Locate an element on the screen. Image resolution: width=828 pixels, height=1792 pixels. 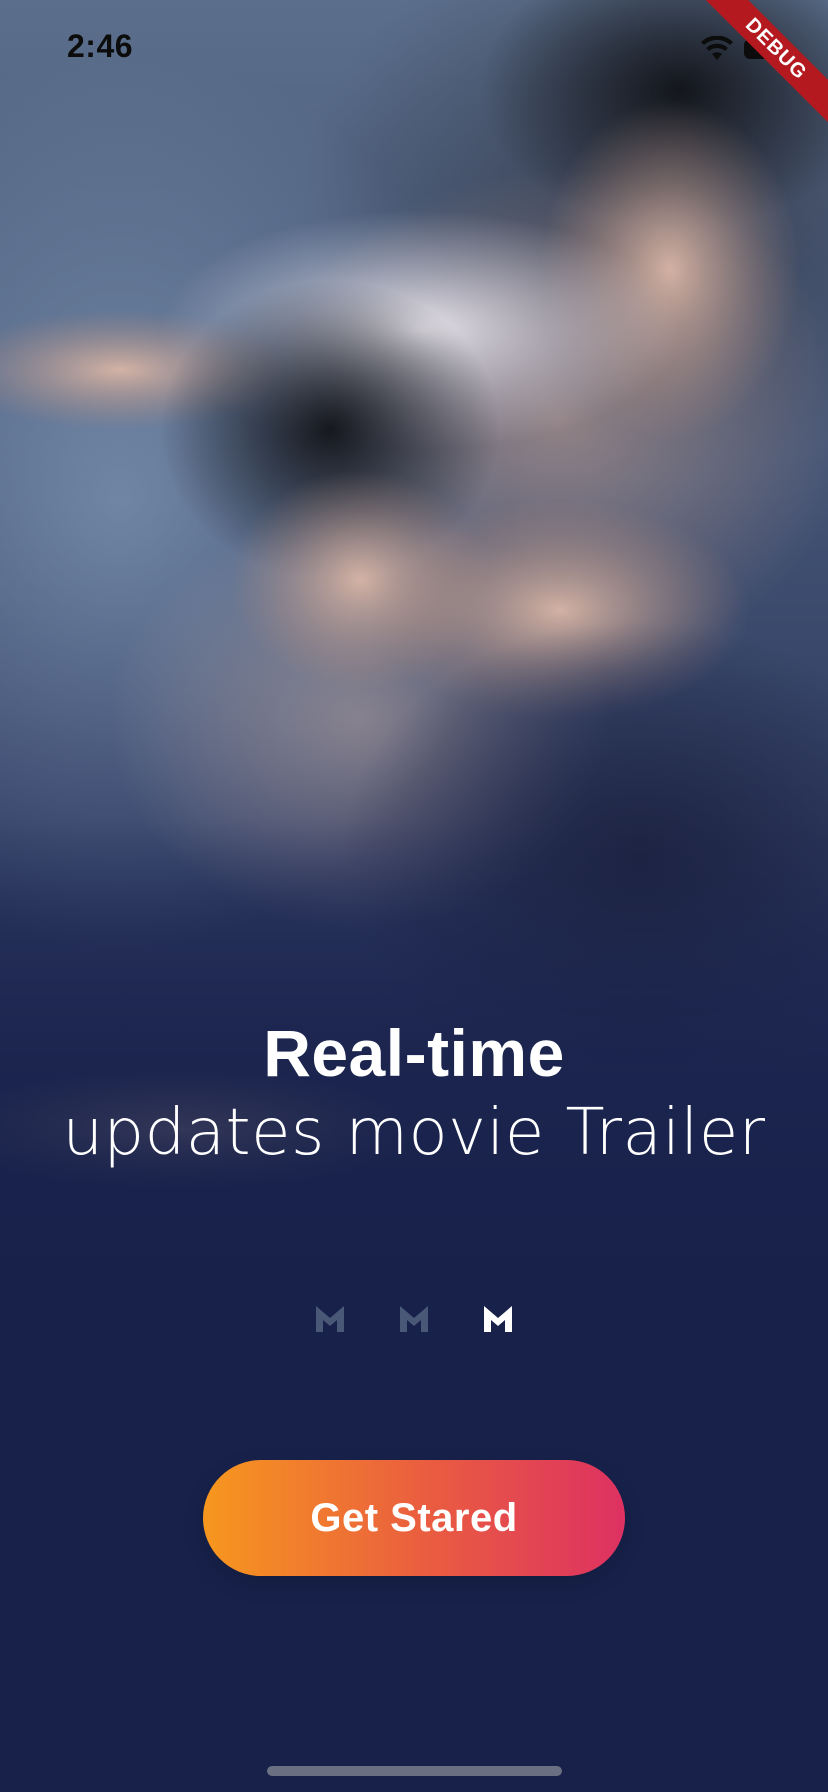
status-icons is located at coordinates (746, 49).